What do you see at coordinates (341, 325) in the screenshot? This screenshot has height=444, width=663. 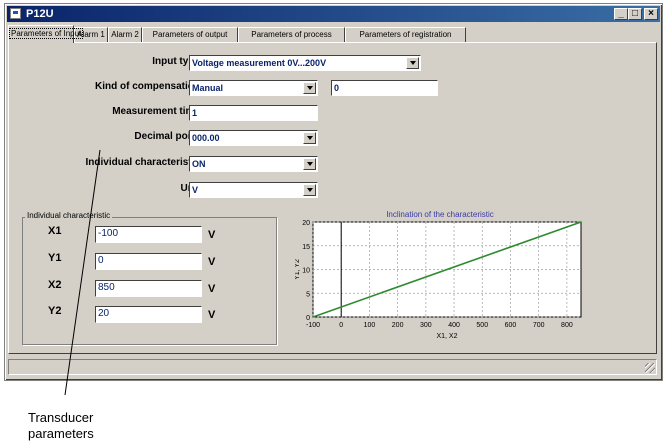 I see `x-tick-label: 0` at bounding box center [341, 325].